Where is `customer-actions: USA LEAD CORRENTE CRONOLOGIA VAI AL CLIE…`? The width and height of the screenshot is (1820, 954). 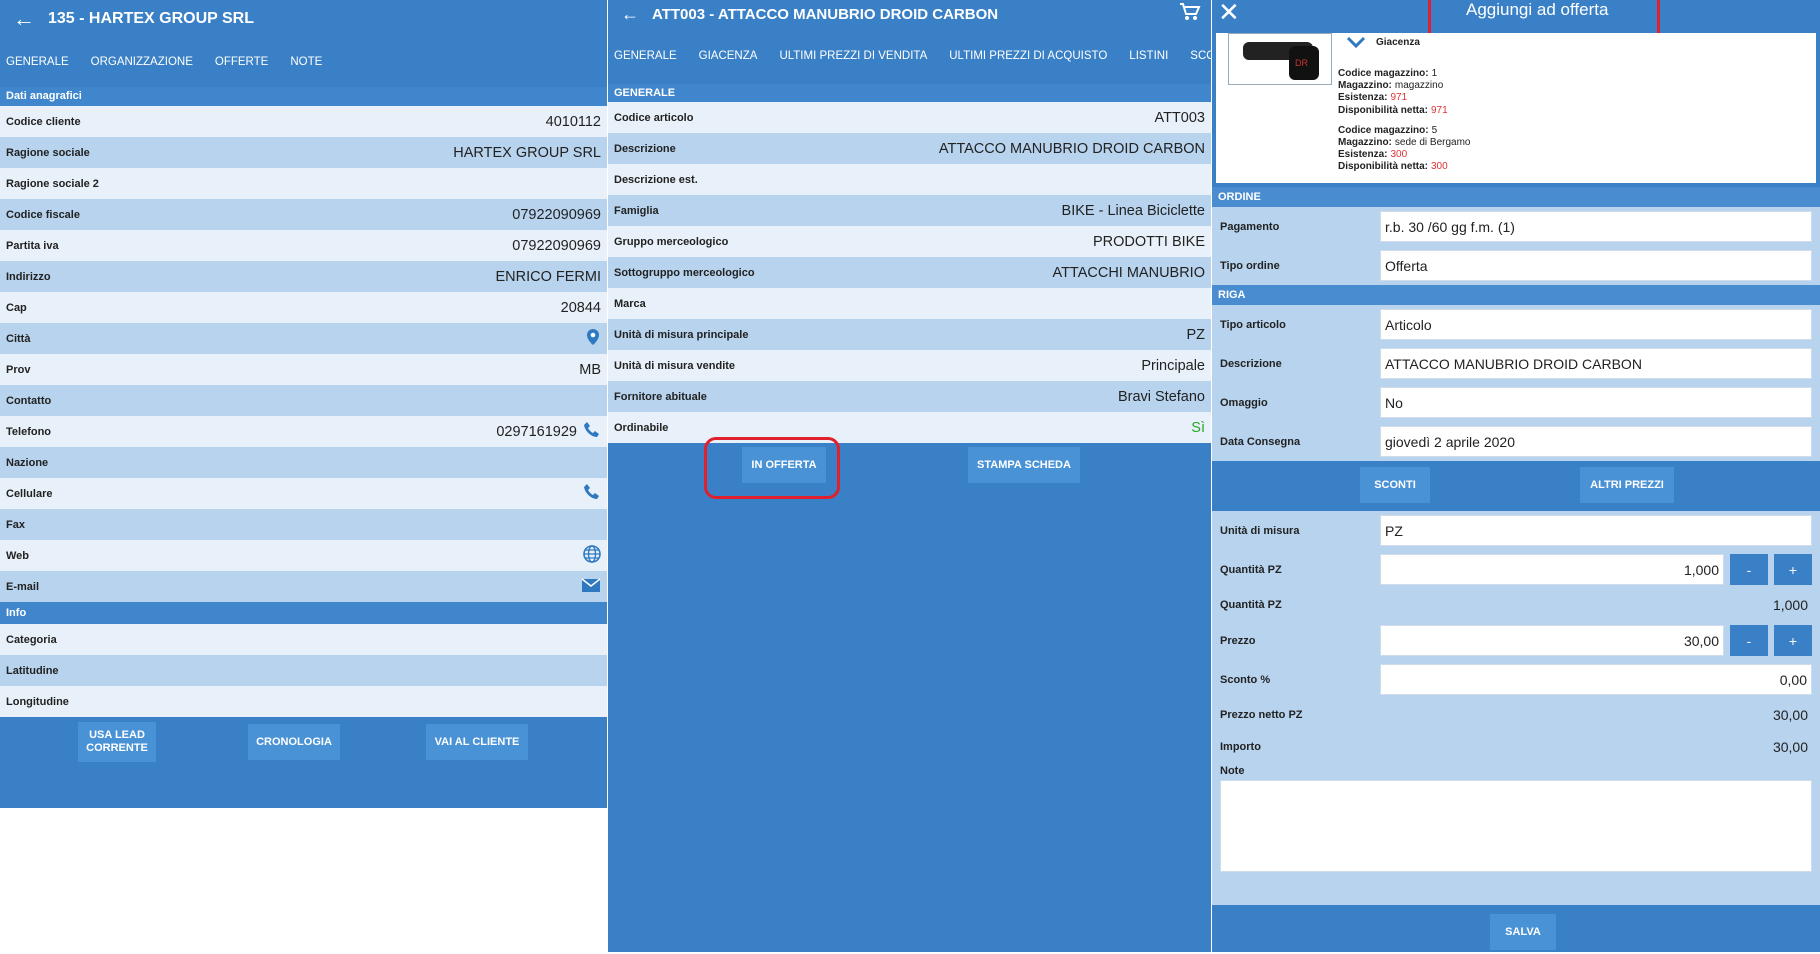 customer-actions: USA LEAD CORRENTE CRONOLOGIA VAI AL CLIE… is located at coordinates (303, 742).